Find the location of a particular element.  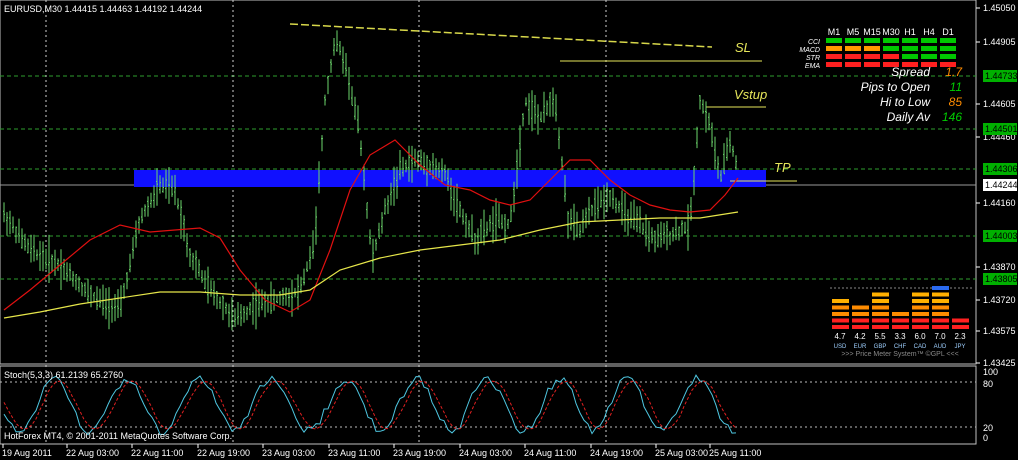

trend-column-label: M1 is located at coordinates (834, 32).